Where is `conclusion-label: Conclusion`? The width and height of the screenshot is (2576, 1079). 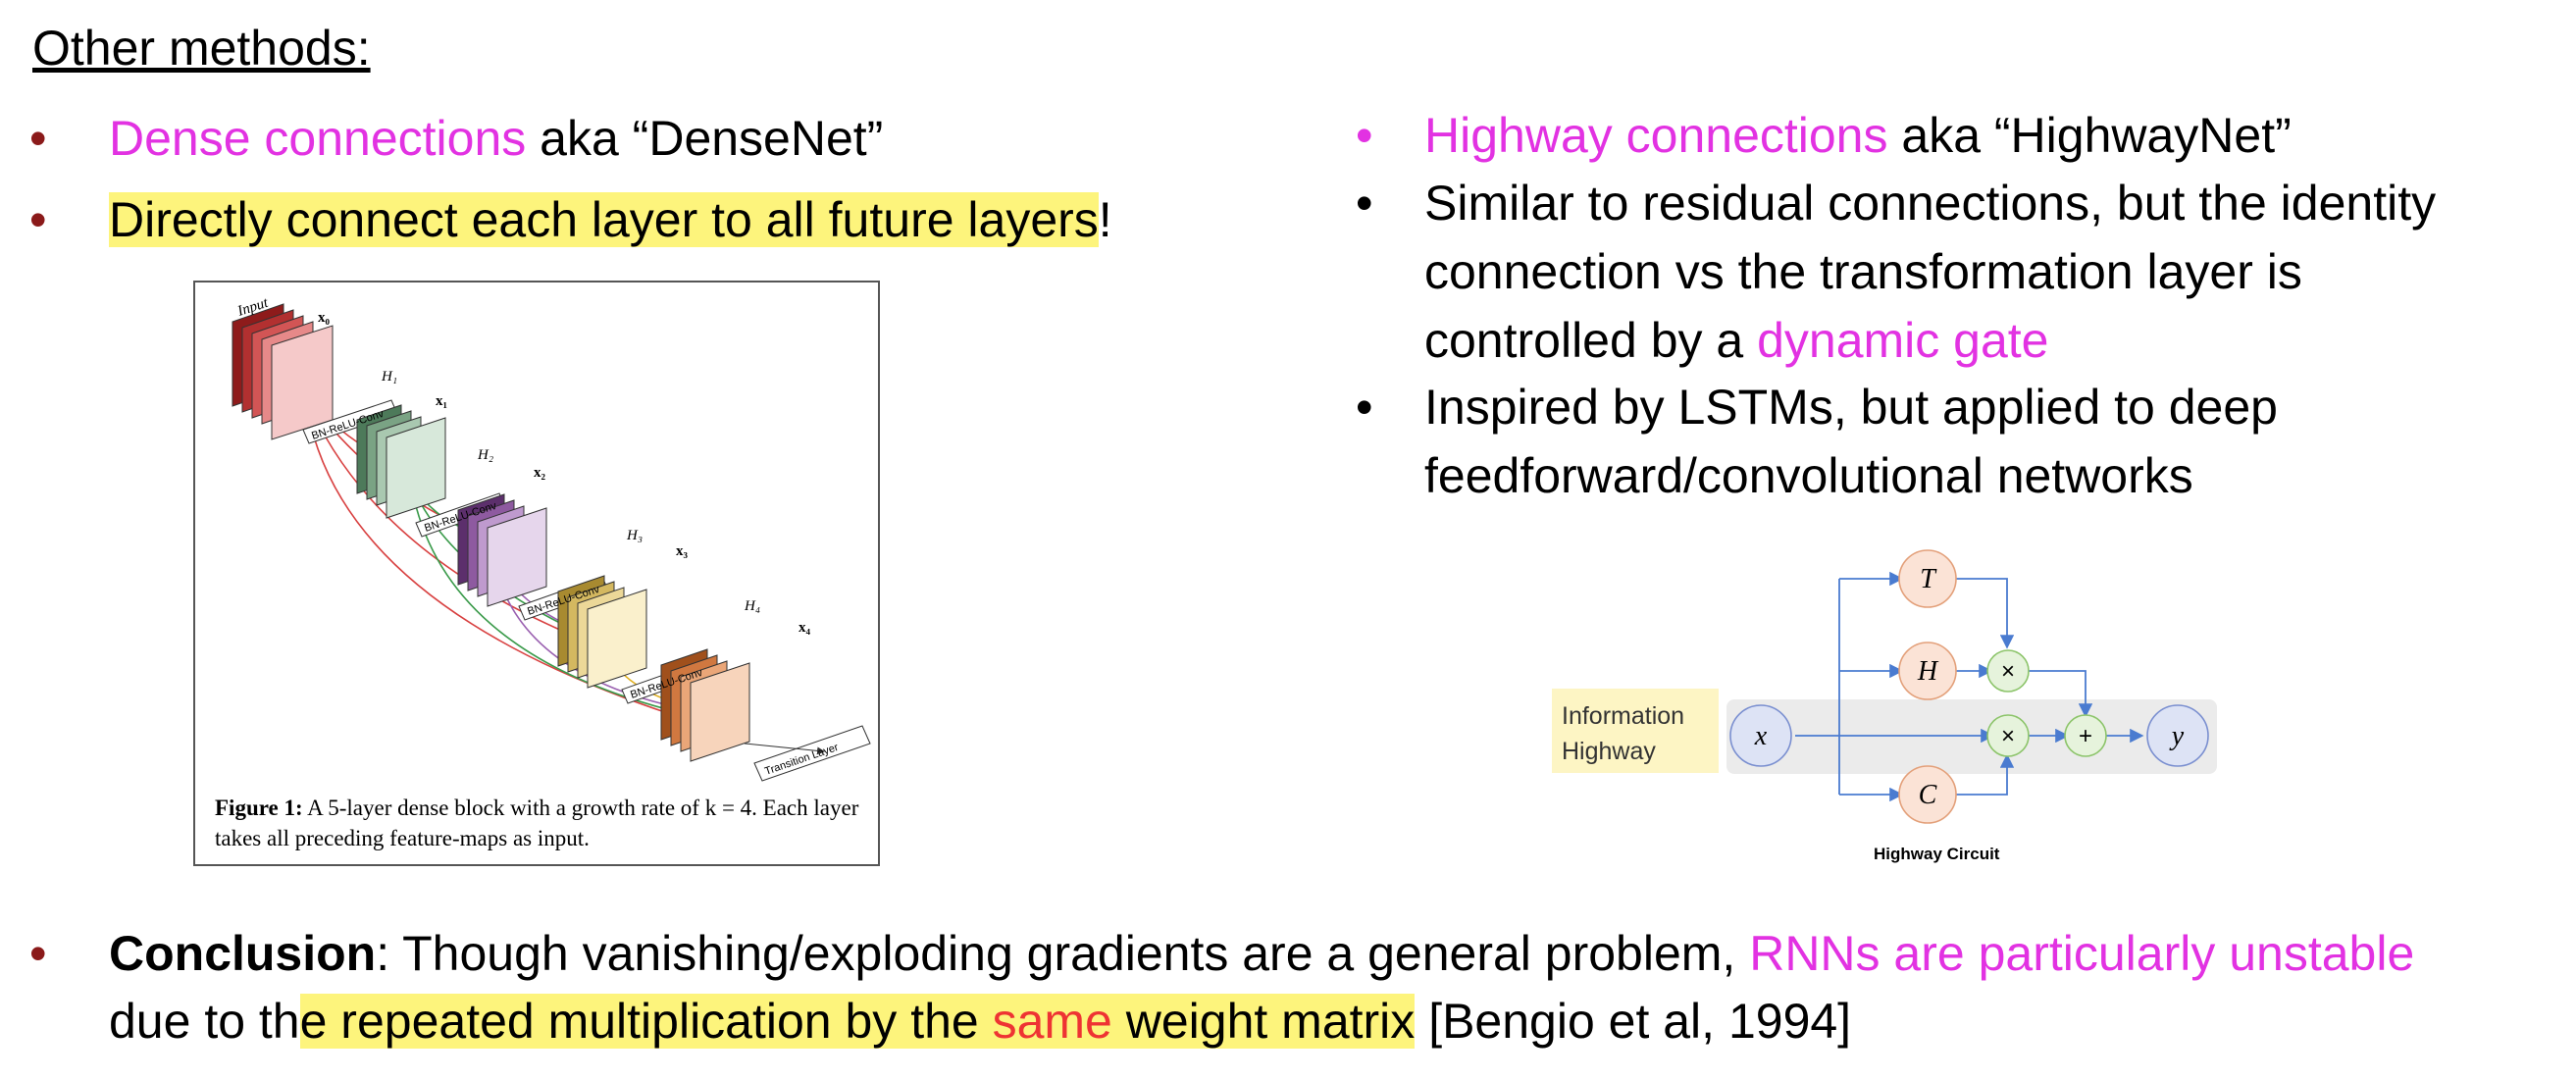
conclusion-label: Conclusion is located at coordinates (243, 953).